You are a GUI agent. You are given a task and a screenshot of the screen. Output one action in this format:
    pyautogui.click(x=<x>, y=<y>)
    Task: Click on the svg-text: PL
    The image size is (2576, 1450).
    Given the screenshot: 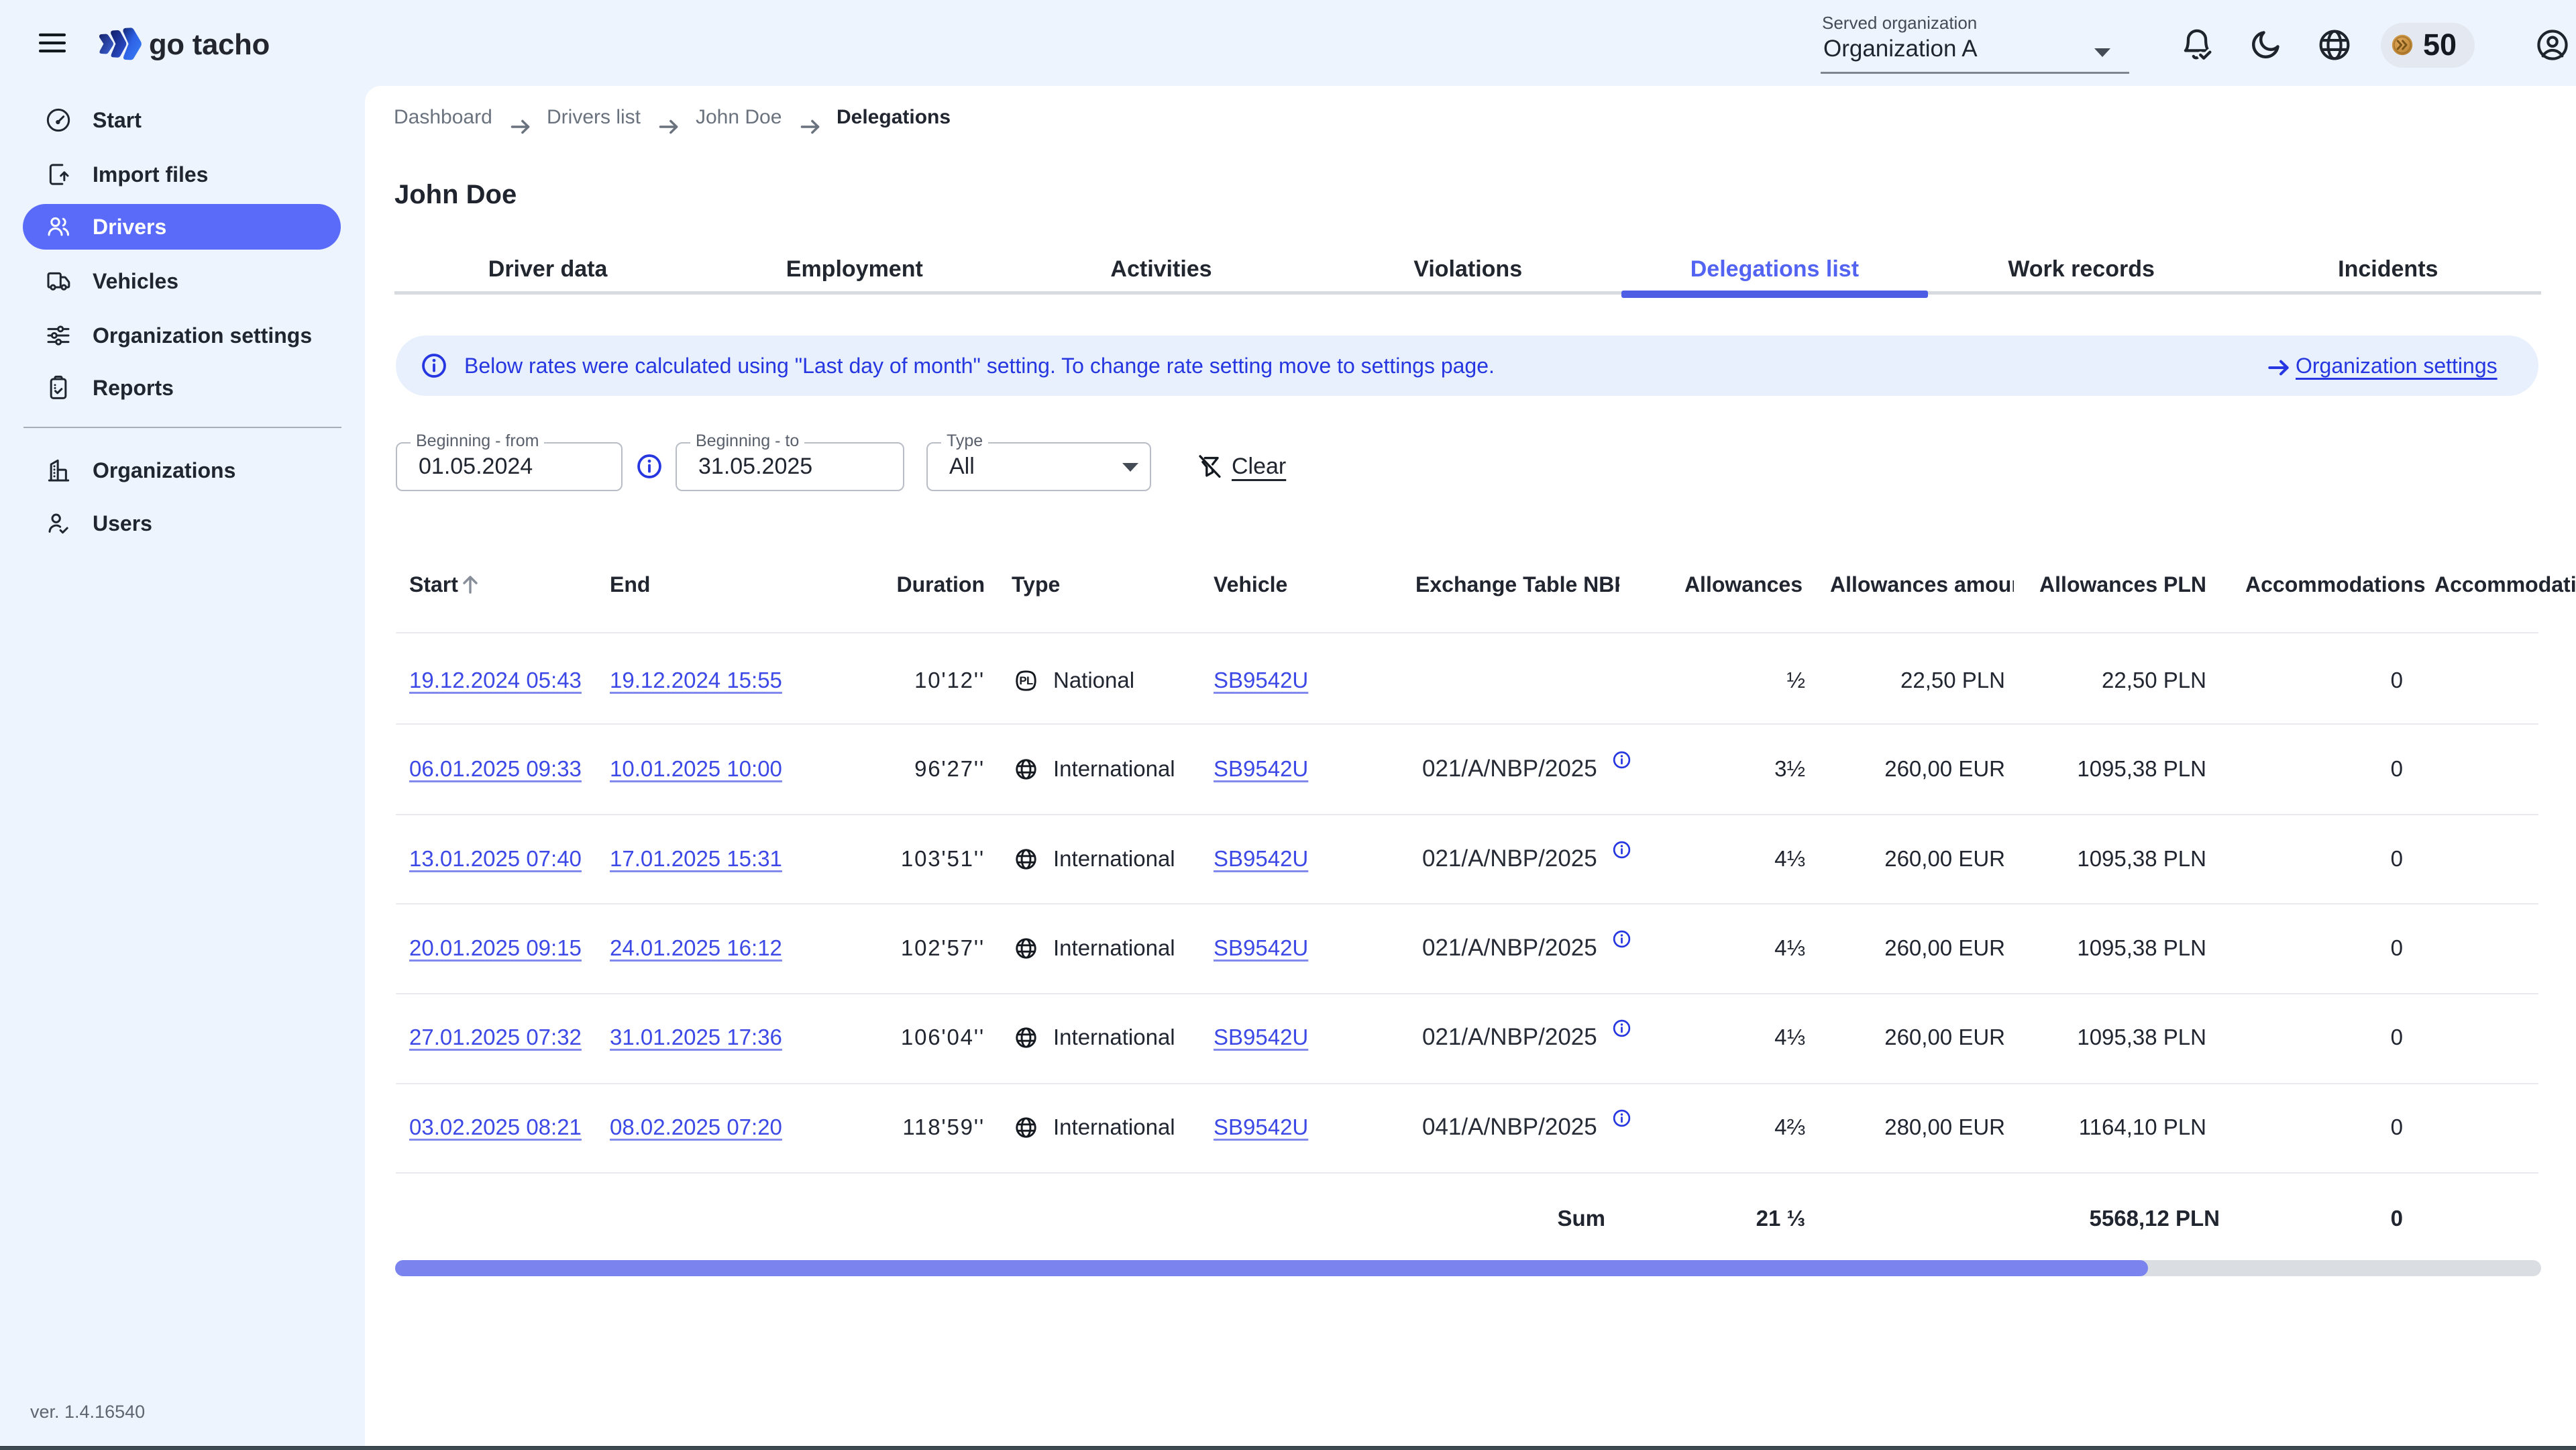 What is the action you would take?
    pyautogui.click(x=1026, y=680)
    